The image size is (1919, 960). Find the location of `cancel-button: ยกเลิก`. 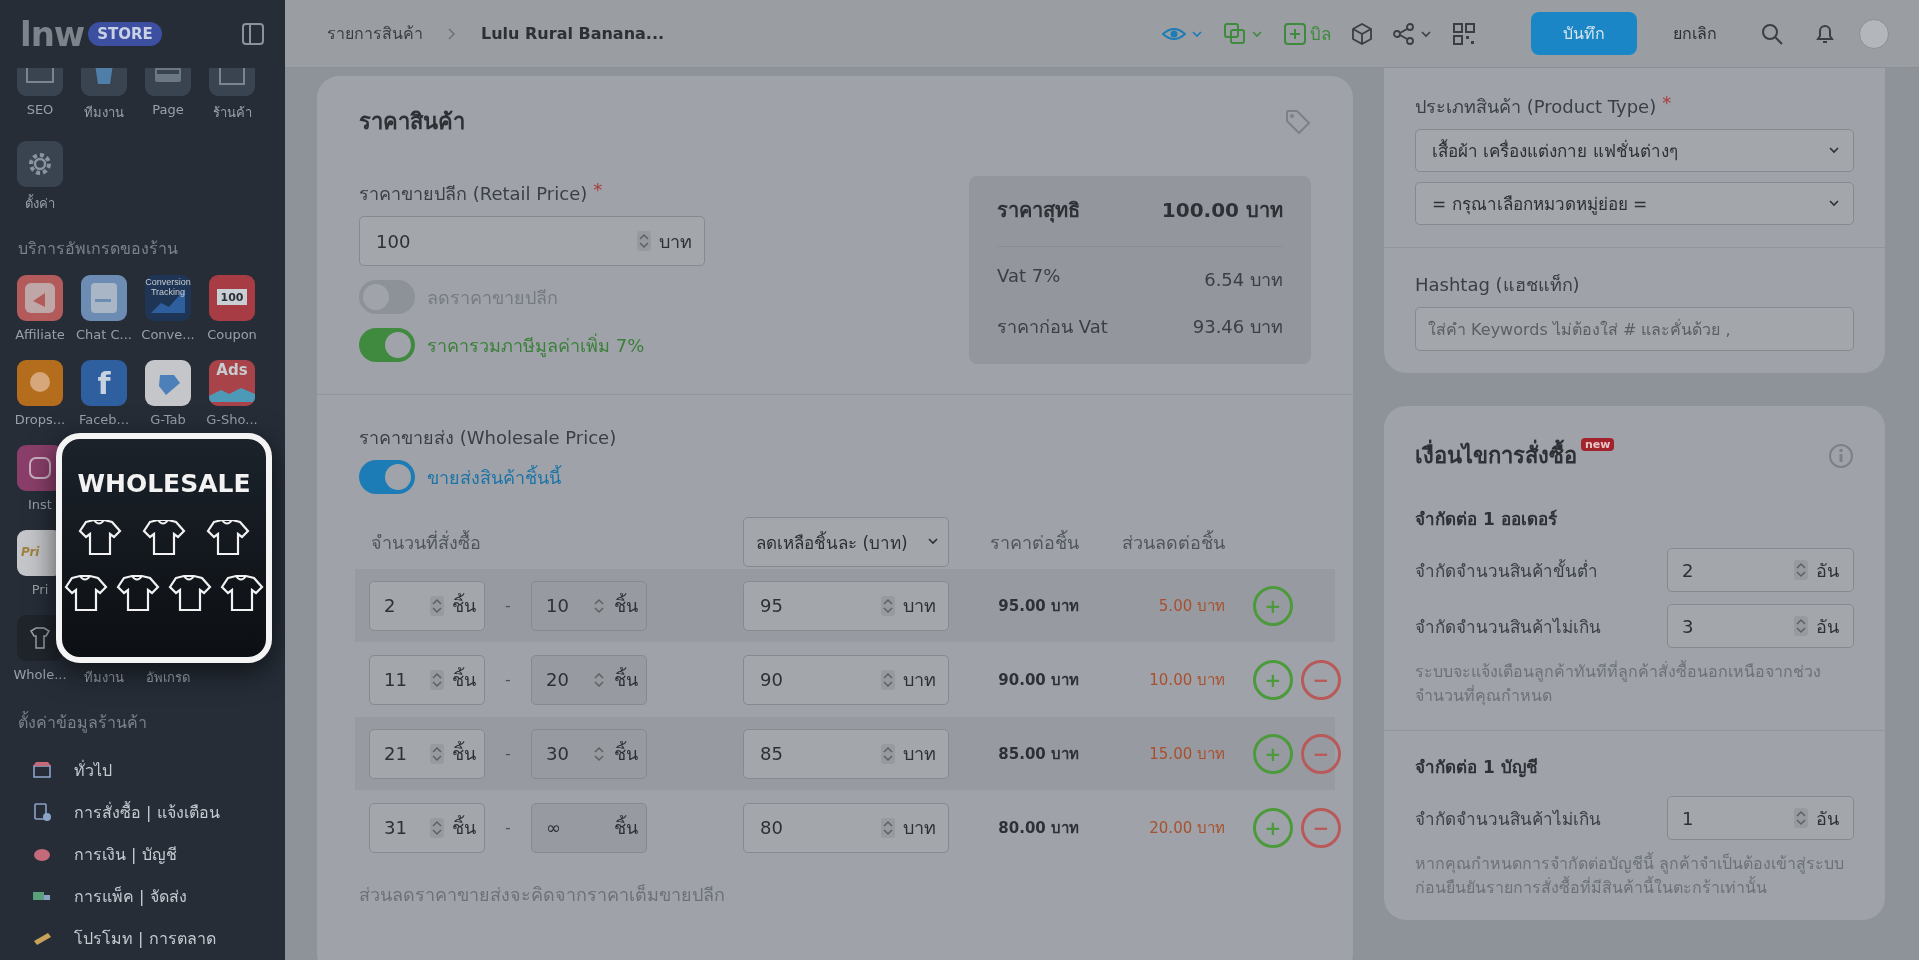

cancel-button: ยกเลิก is located at coordinates (1695, 33).